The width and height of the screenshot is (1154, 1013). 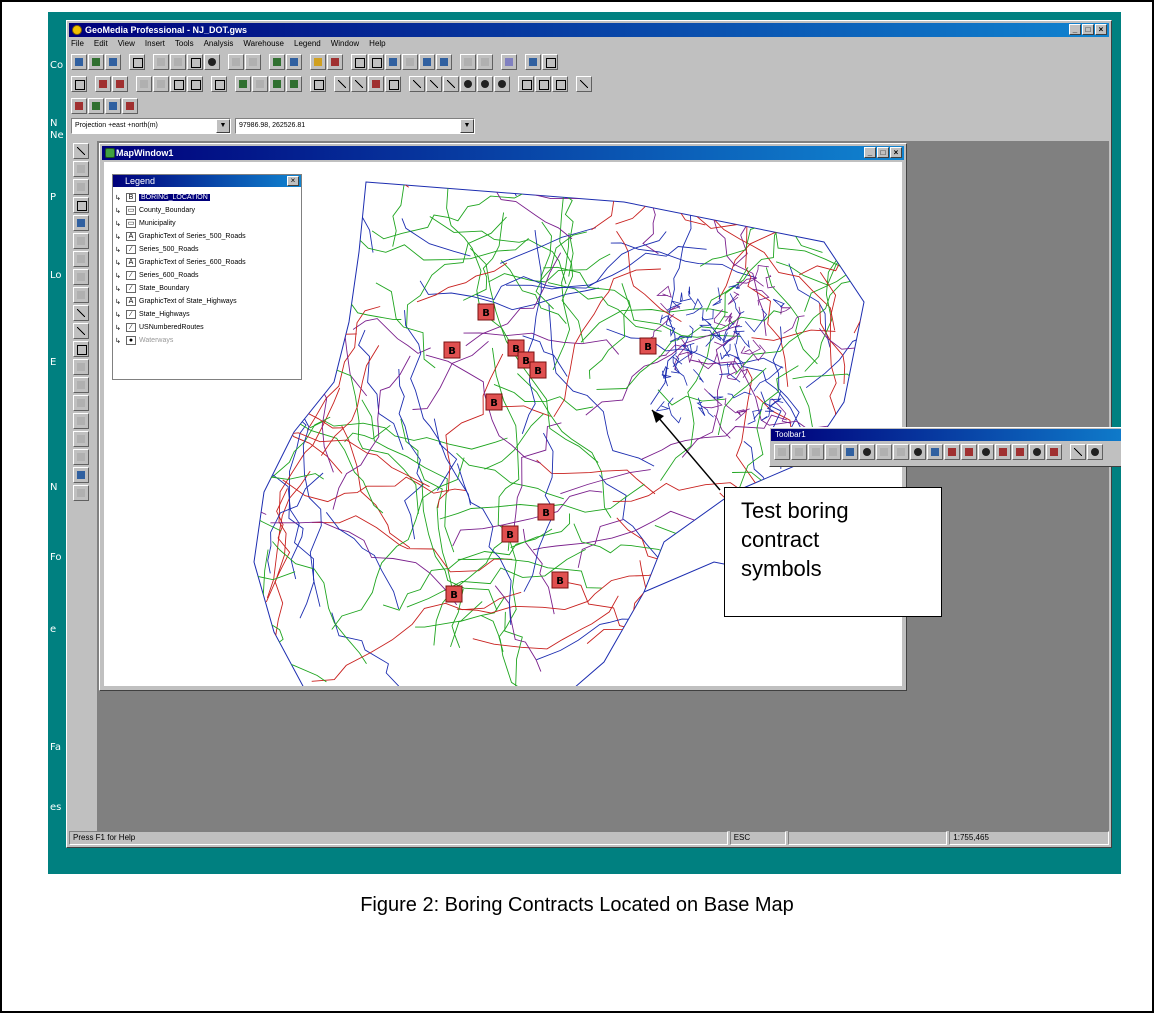 I want to click on legend-item: ↳ A GraphicText of Series_500_Roads, so click(x=207, y=236).